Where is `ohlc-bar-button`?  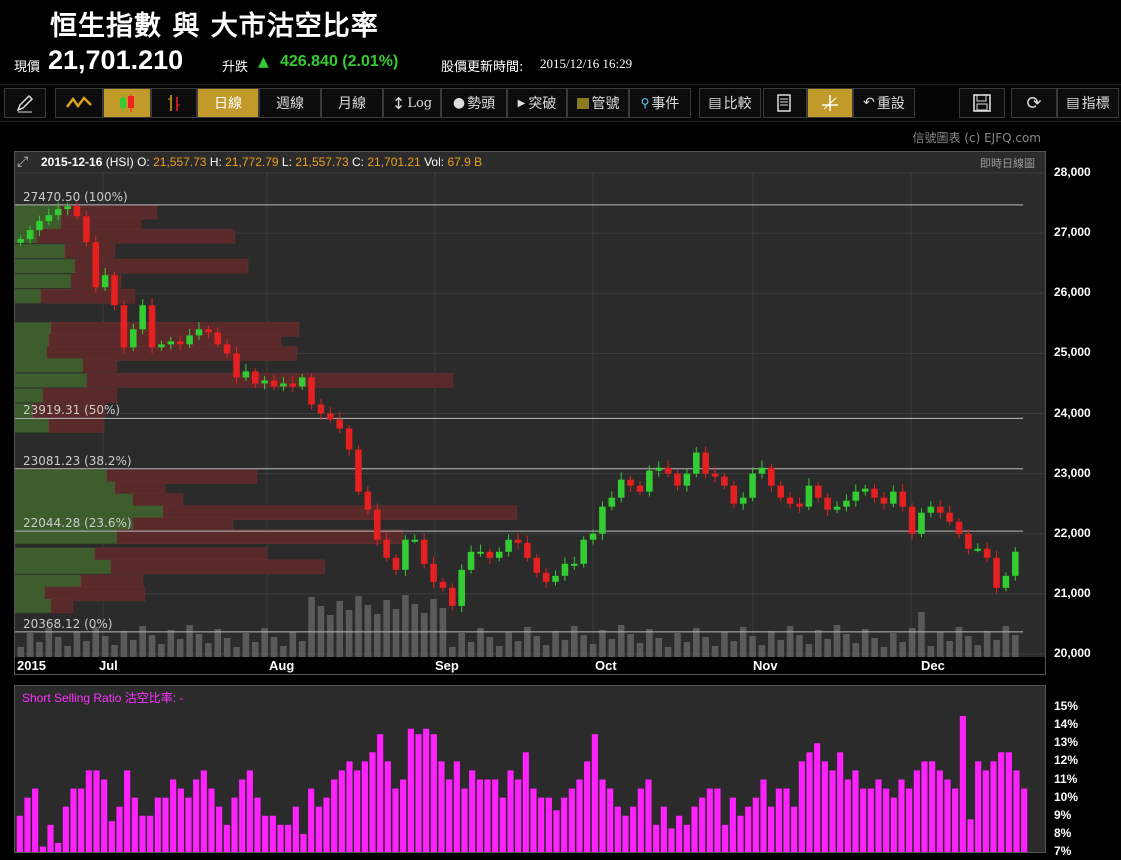
ohlc-bar-button is located at coordinates (174, 103).